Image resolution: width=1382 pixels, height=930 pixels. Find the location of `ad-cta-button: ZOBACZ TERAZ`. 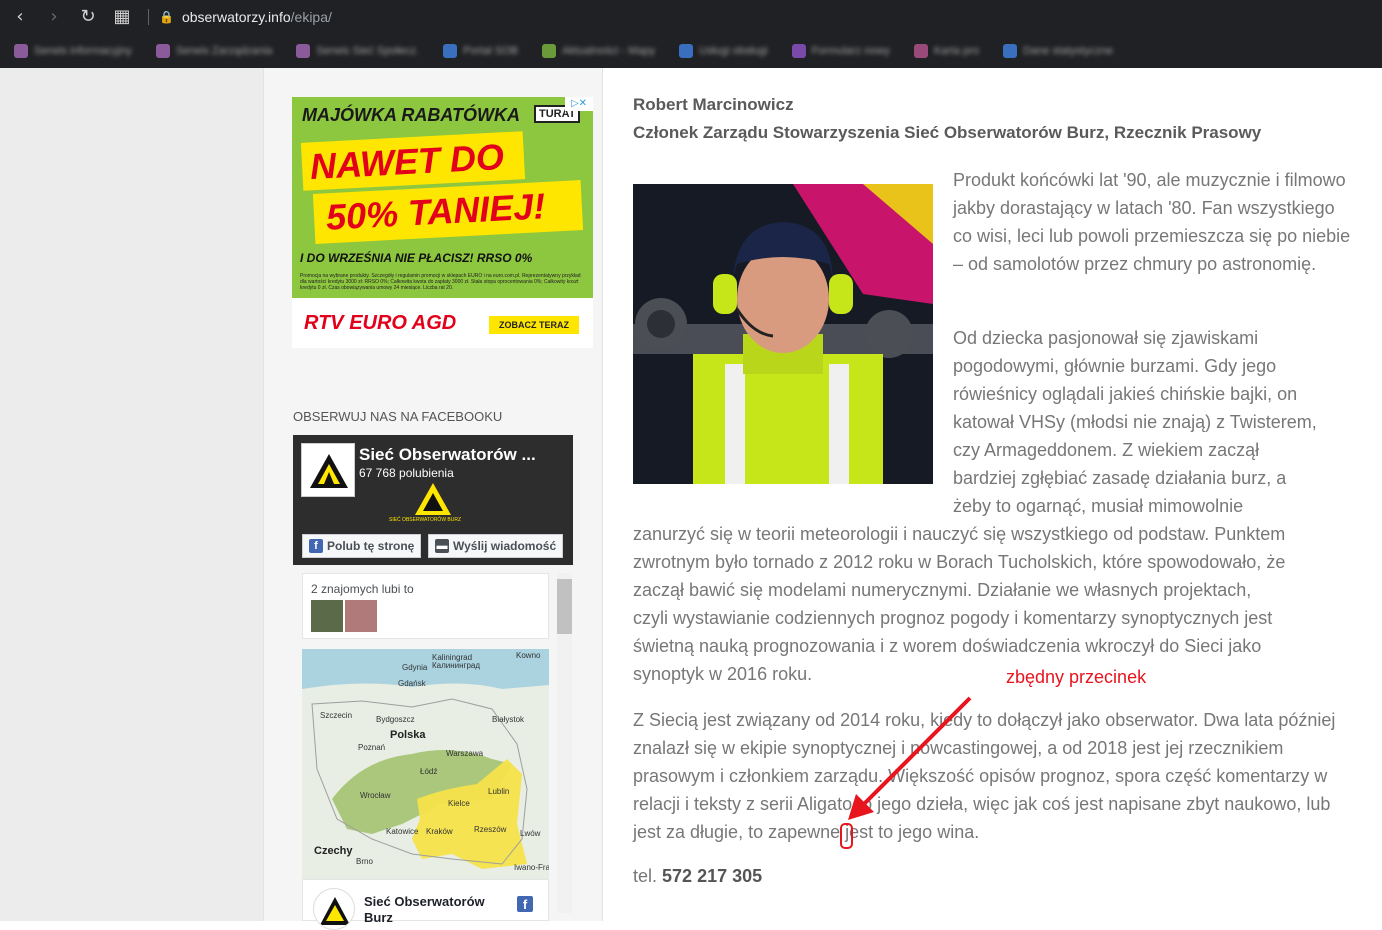

ad-cta-button: ZOBACZ TERAZ is located at coordinates (534, 325).